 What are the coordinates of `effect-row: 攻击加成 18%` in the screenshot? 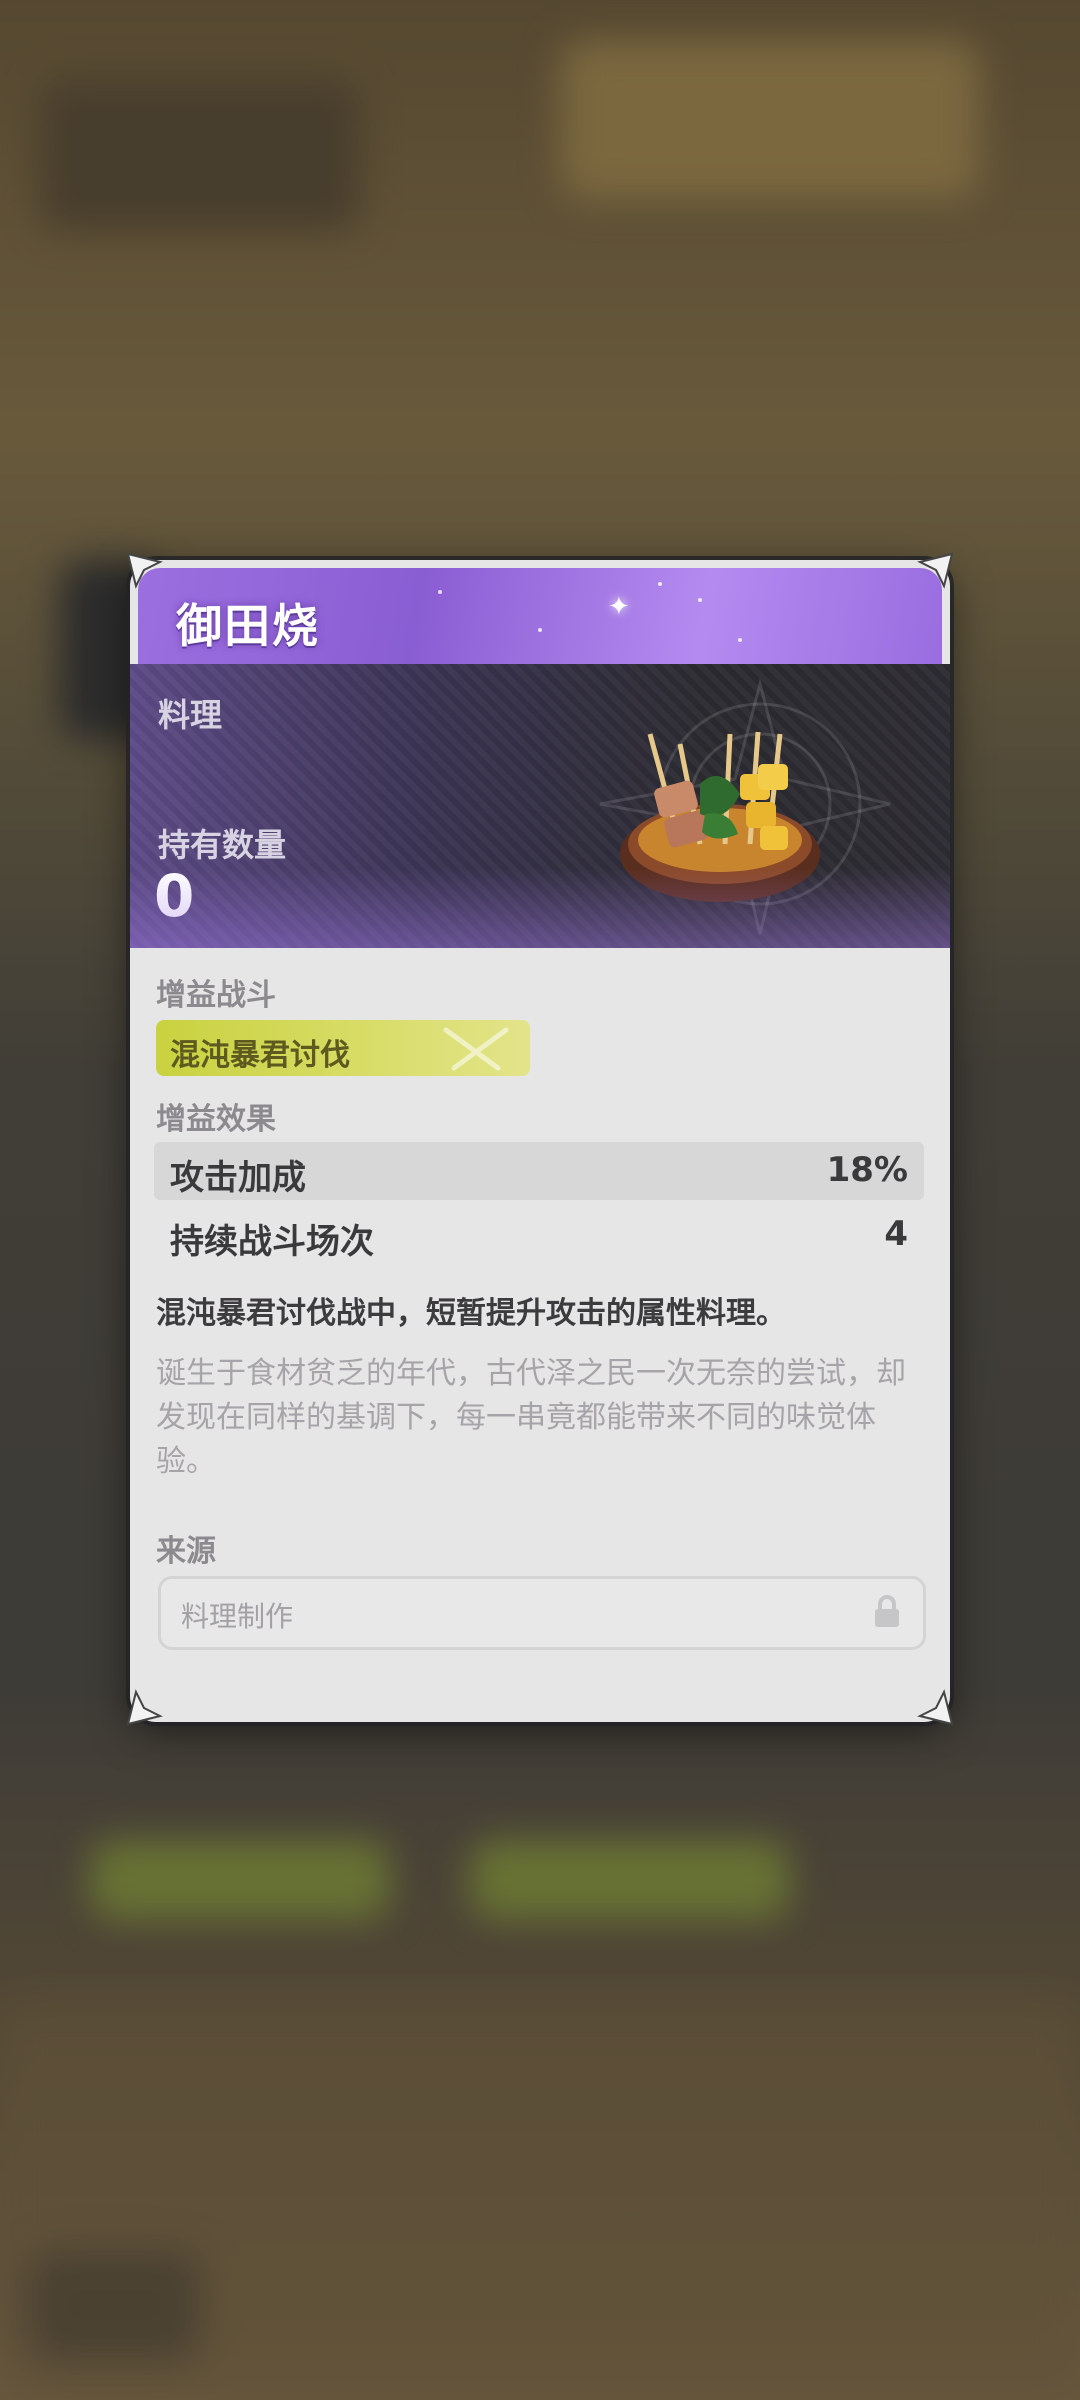 It's located at (539, 1171).